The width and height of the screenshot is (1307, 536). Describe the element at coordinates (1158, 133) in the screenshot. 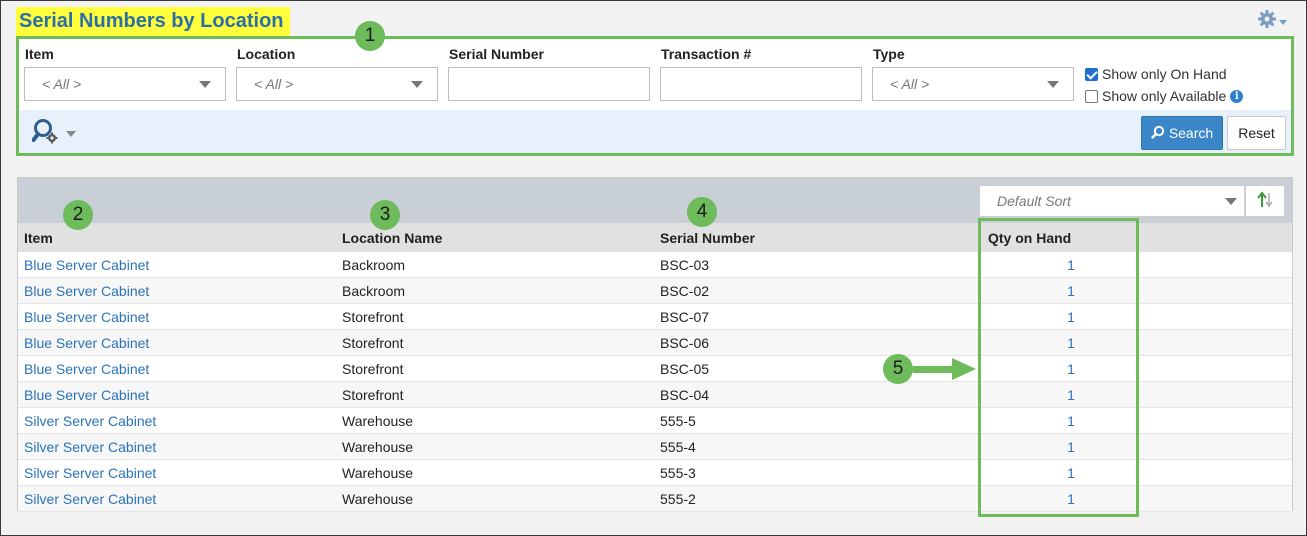

I see `magnifier-icon` at that location.